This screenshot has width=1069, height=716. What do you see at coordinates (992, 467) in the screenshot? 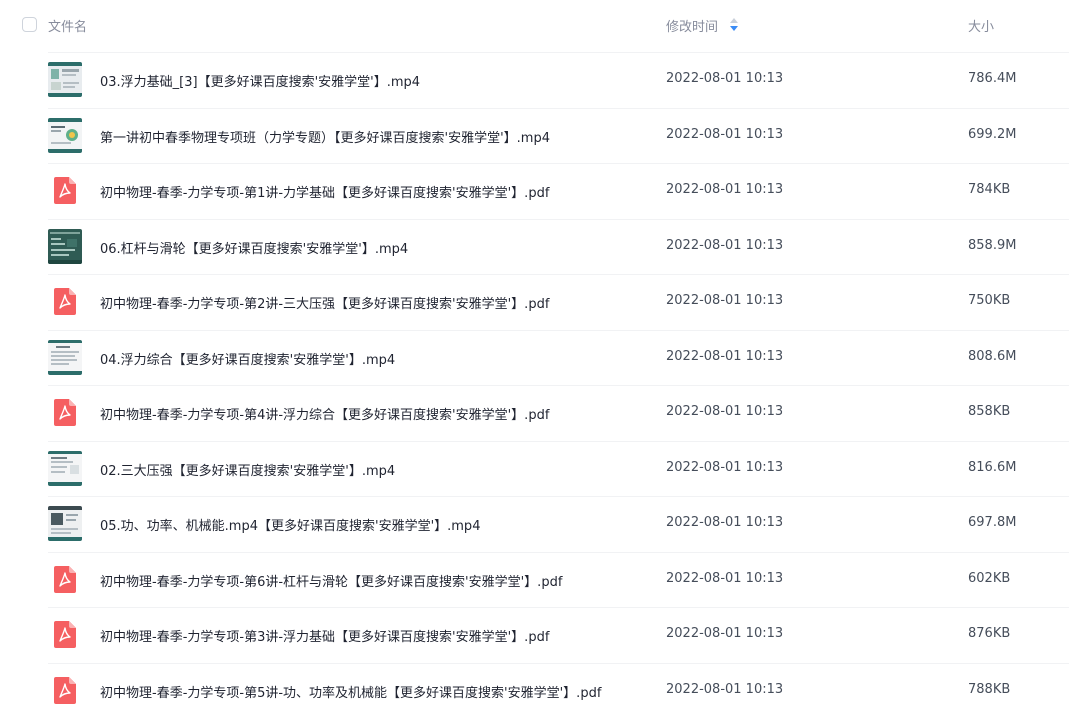
I see `file-size: 816.6M` at bounding box center [992, 467].